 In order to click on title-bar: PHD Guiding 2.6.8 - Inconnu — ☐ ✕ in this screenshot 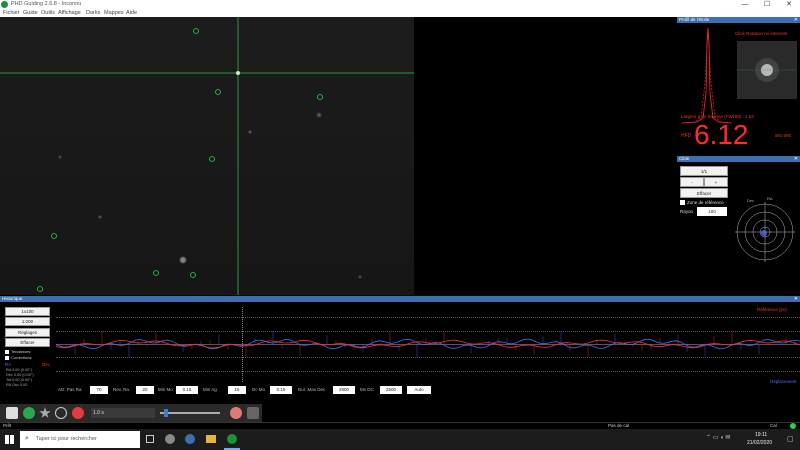, I will do `click(400, 4)`.